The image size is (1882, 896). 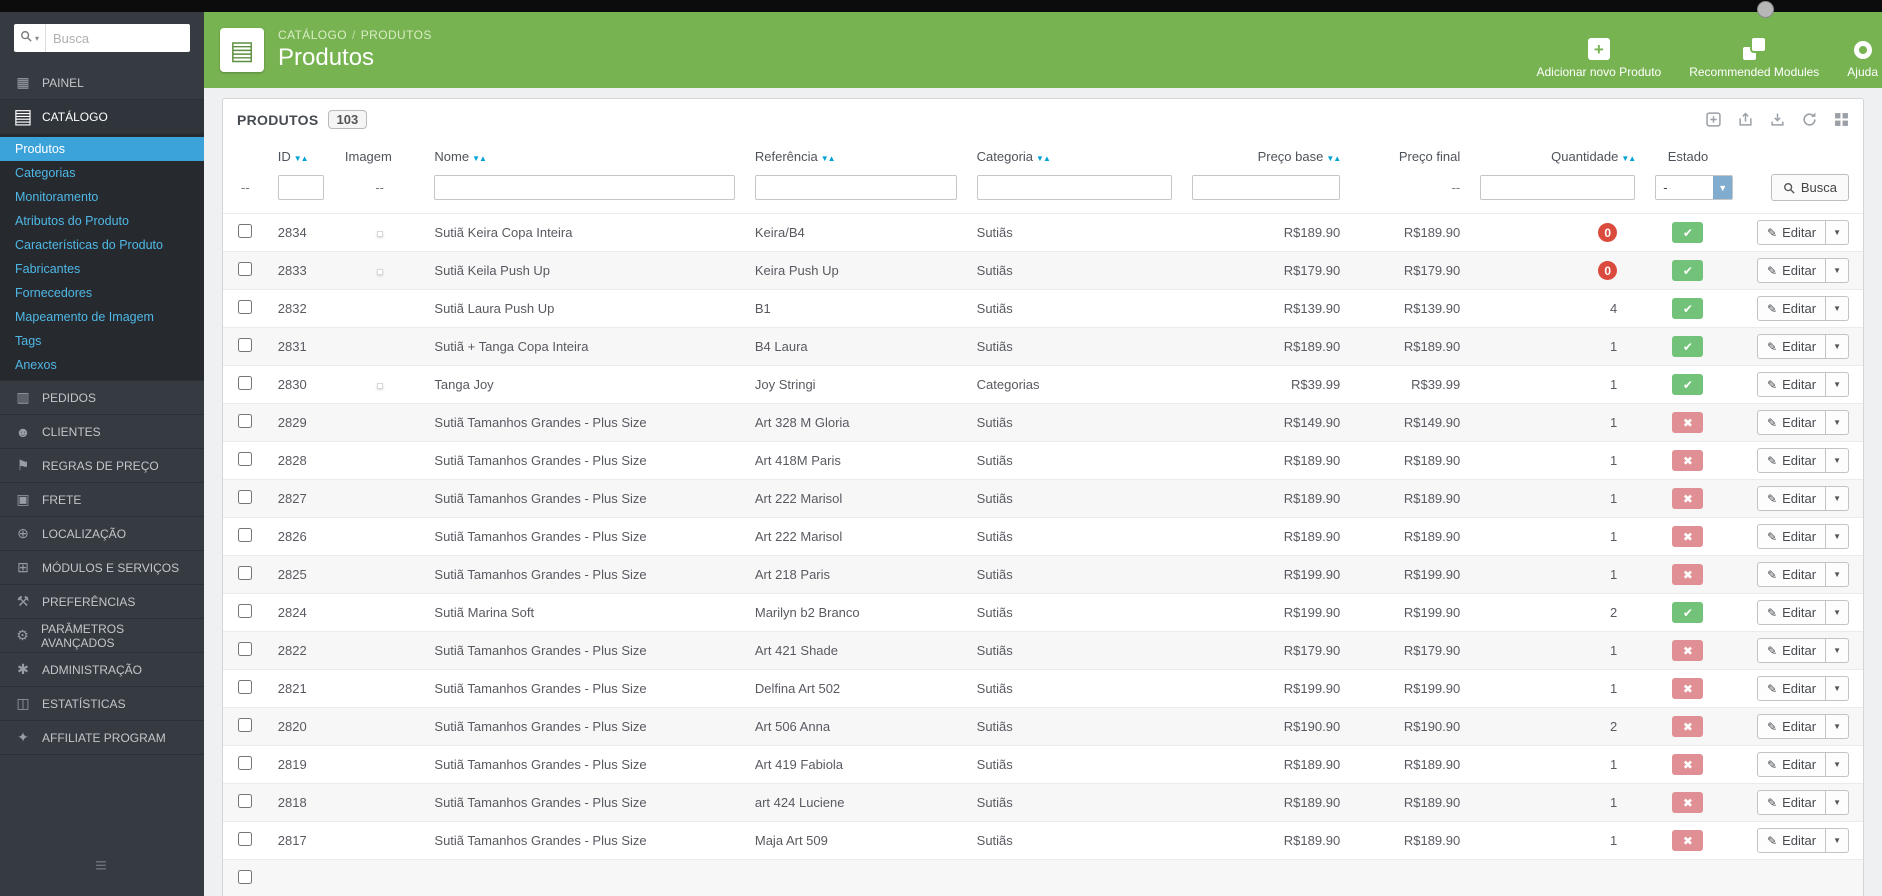 I want to click on sidebar-subitem-tags: Tags, so click(x=102, y=341).